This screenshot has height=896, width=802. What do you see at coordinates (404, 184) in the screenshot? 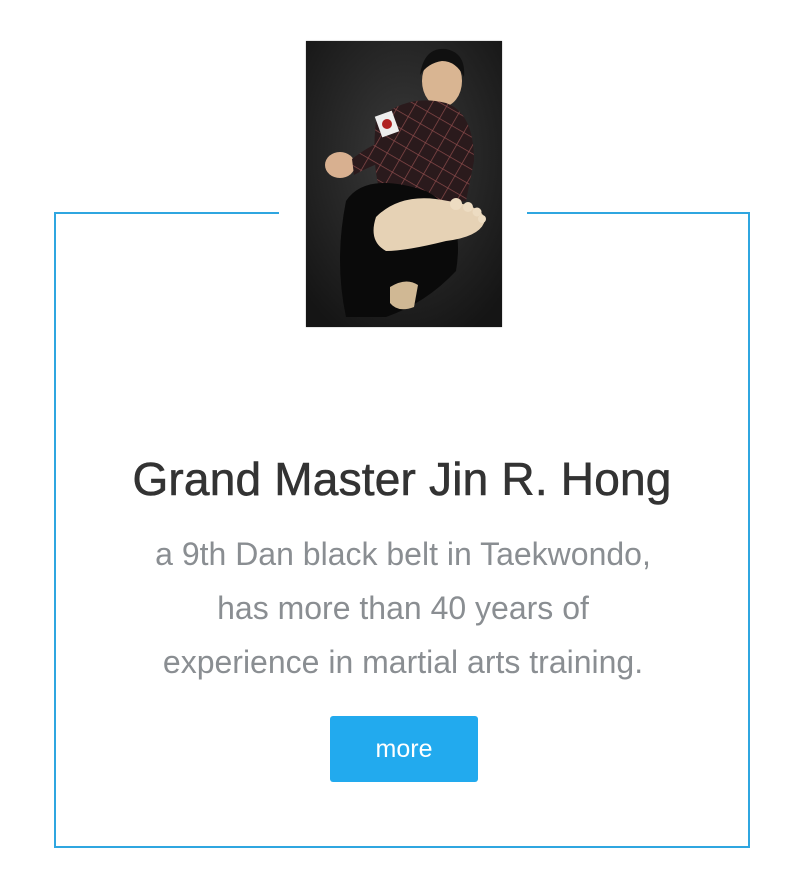
I see `profile-photo` at bounding box center [404, 184].